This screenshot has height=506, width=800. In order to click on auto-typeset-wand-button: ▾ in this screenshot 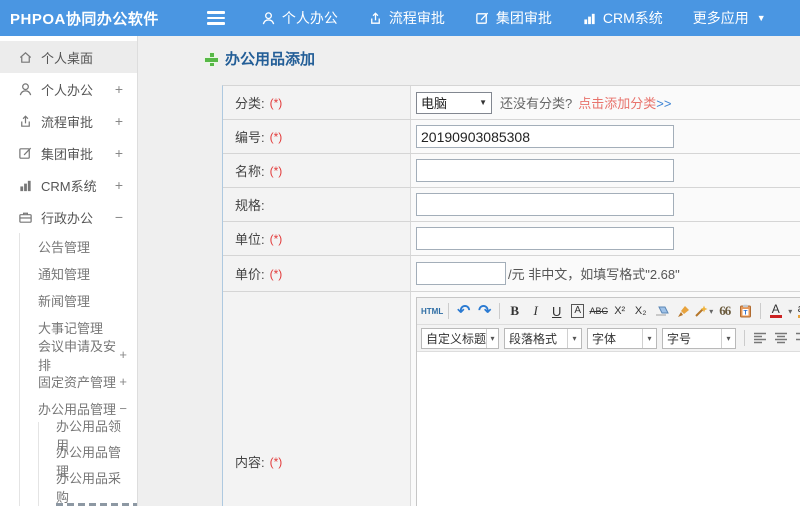, I will do `click(703, 311)`.